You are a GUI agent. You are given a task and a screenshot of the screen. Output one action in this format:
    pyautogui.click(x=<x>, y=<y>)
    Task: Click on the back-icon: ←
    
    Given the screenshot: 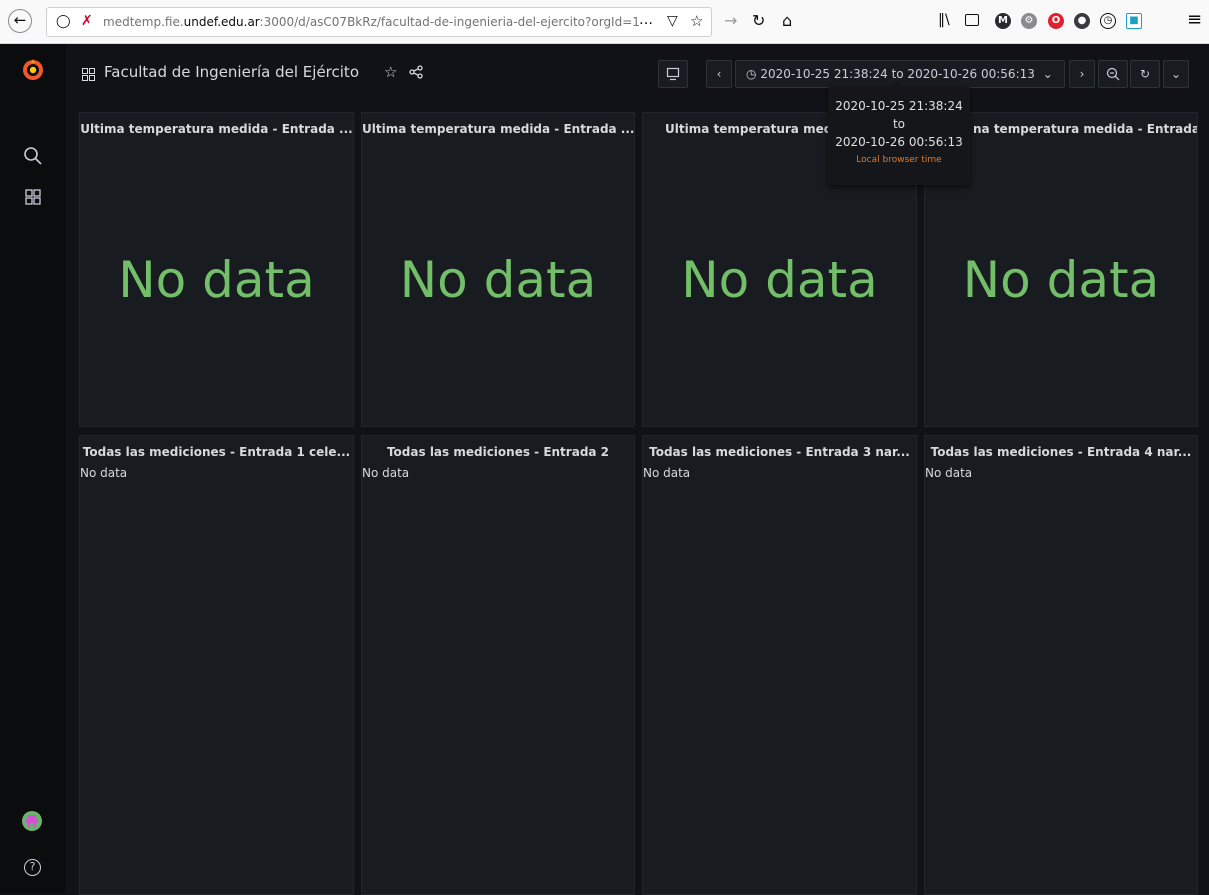 What is the action you would take?
    pyautogui.click(x=20, y=21)
    